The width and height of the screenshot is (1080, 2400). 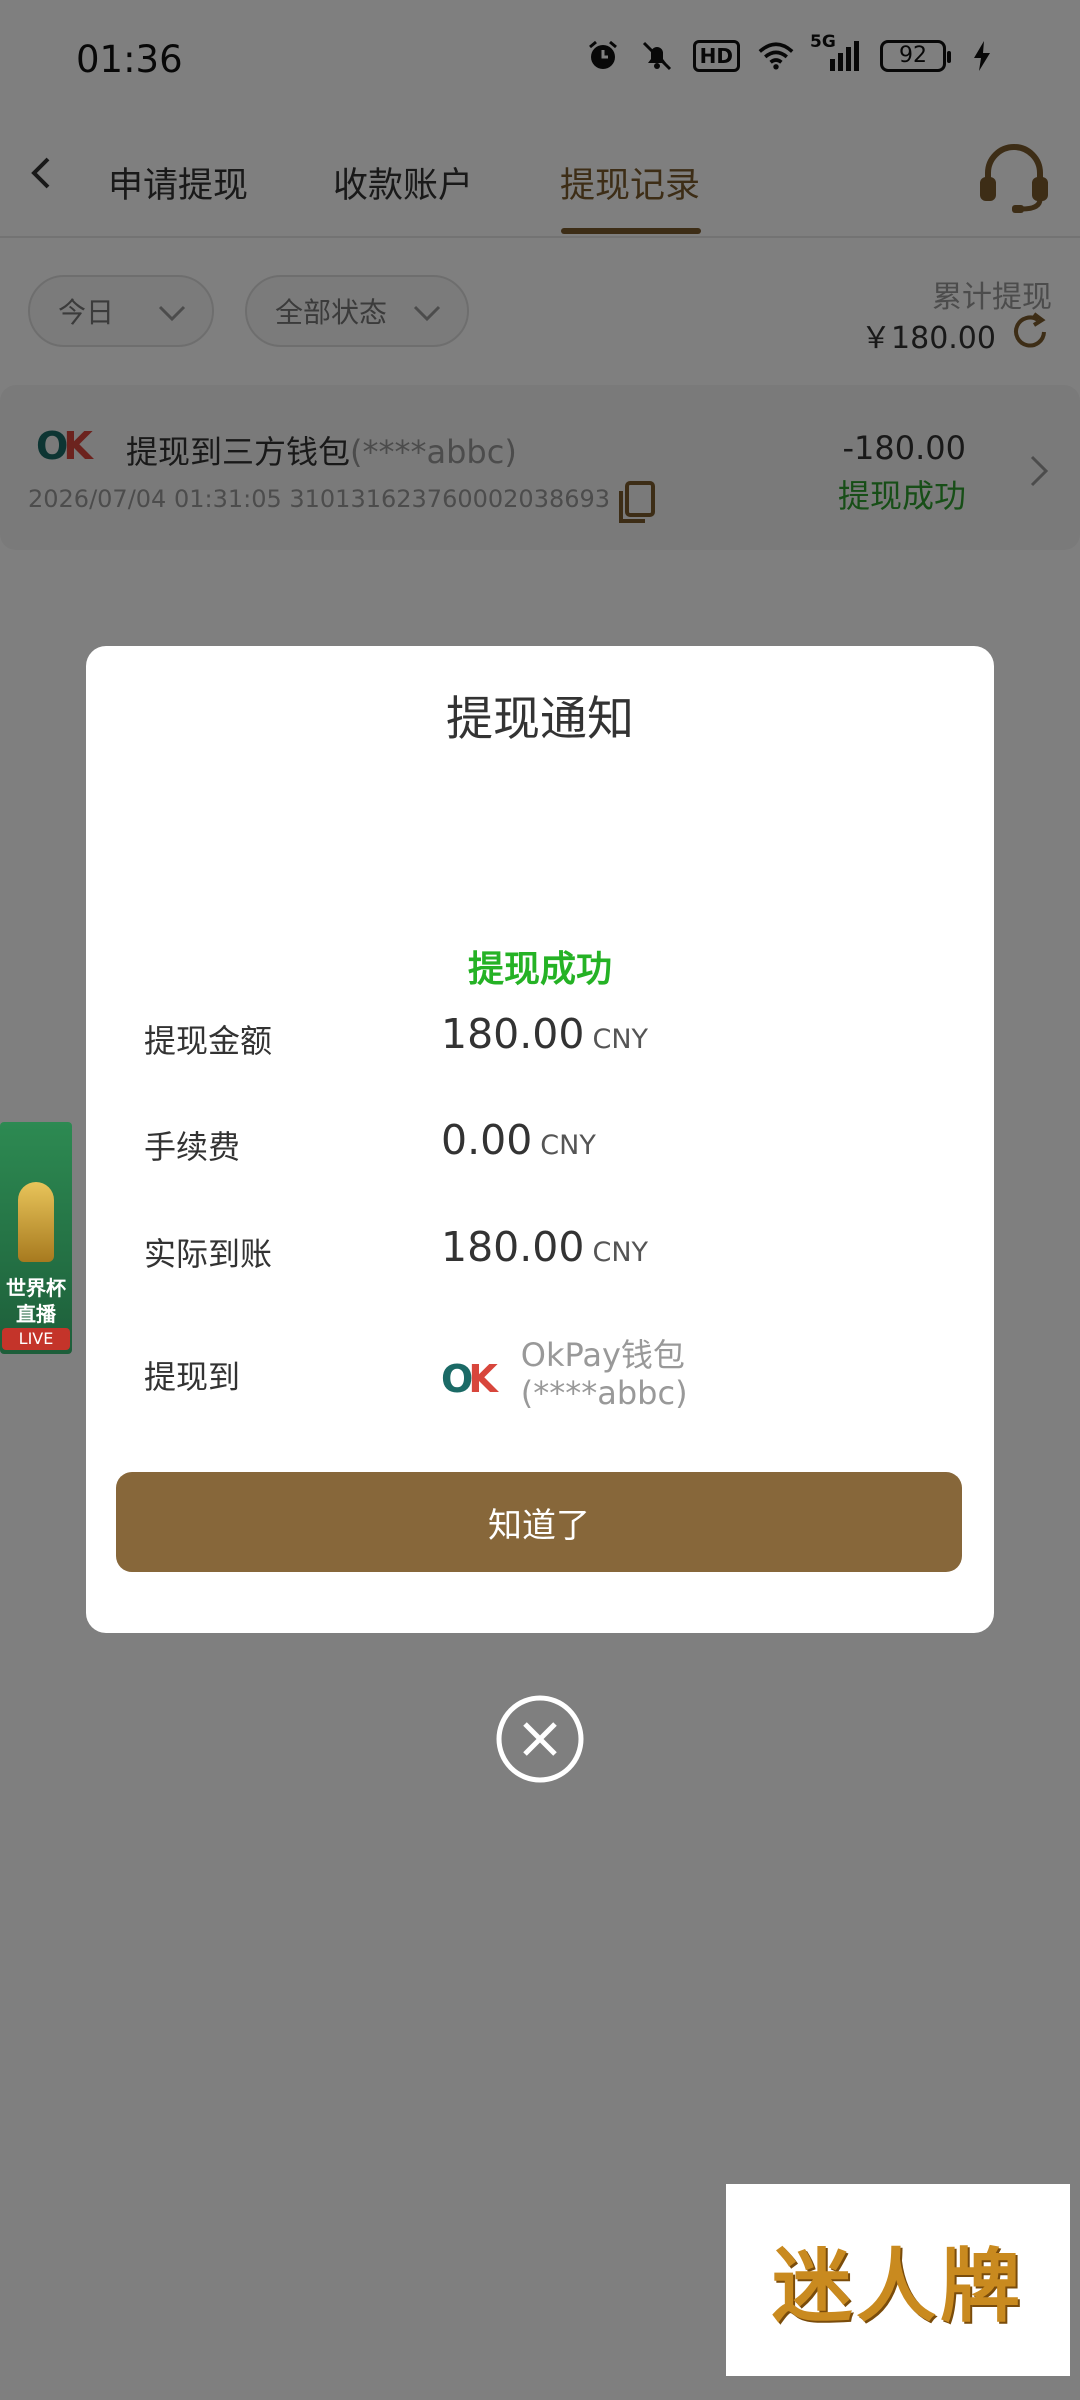 What do you see at coordinates (513, 1247) in the screenshot?
I see `received-number: 180.00` at bounding box center [513, 1247].